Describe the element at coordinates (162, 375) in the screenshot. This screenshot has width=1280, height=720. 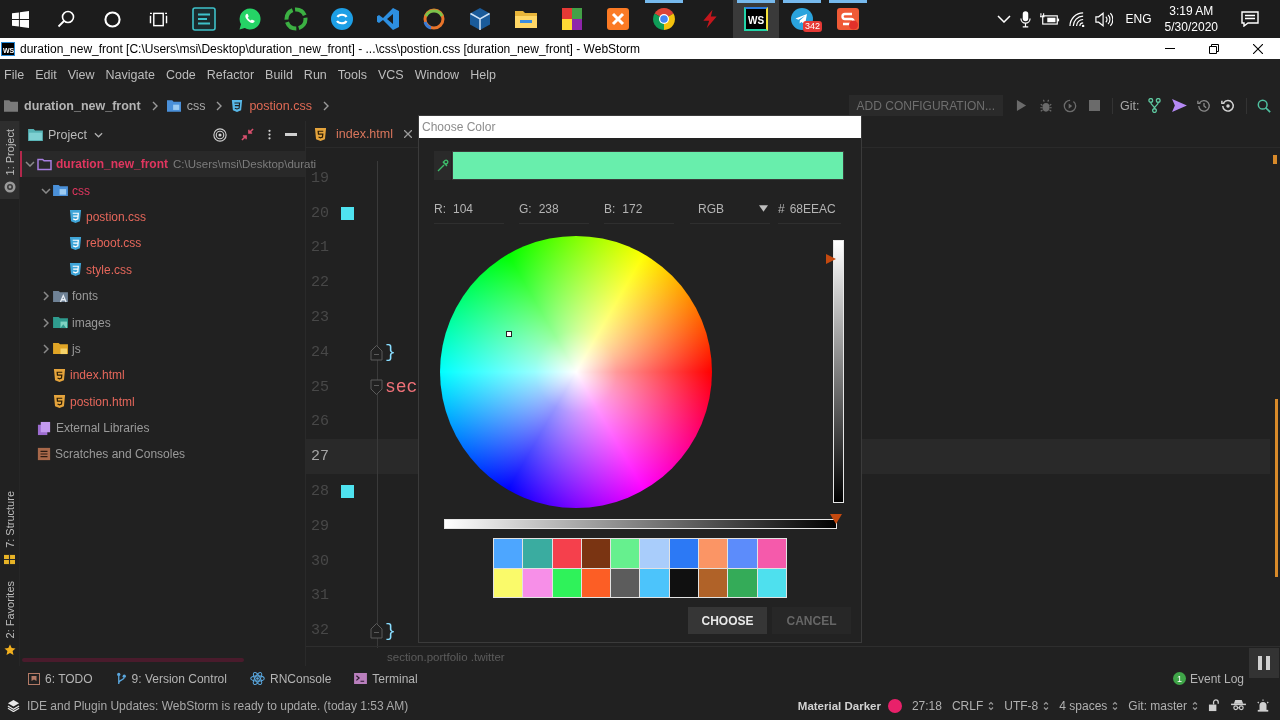
I see `tree-item: index.html` at that location.